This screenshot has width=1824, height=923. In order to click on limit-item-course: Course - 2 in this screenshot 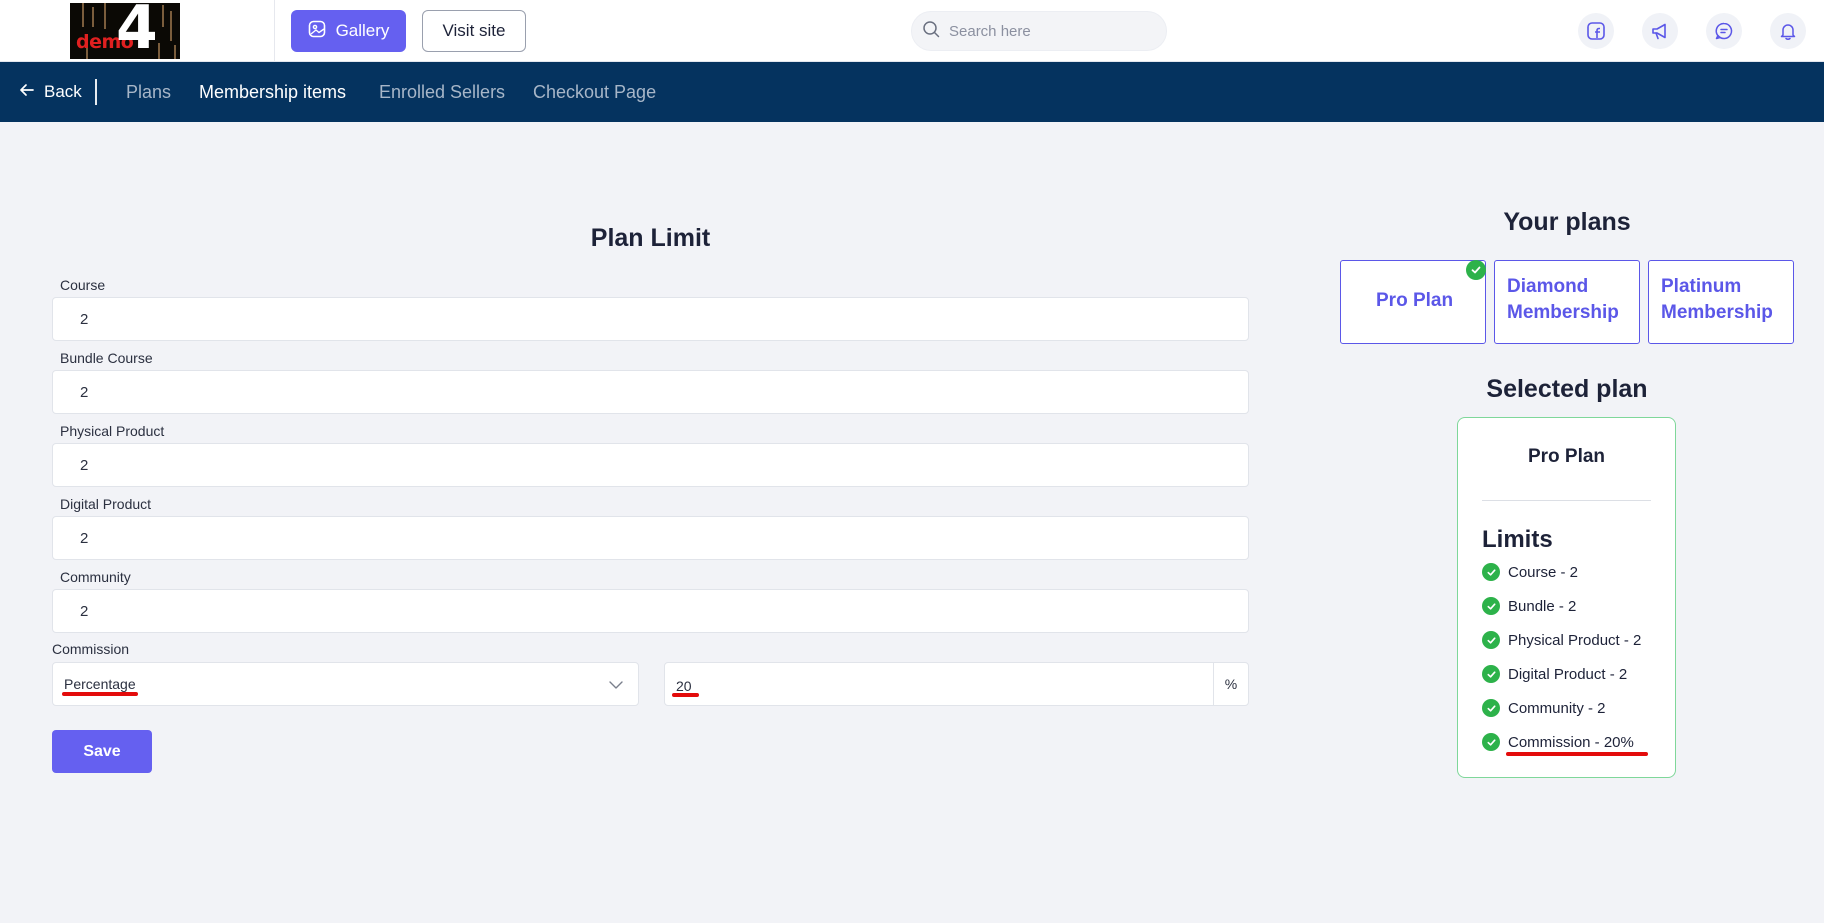, I will do `click(1530, 572)`.